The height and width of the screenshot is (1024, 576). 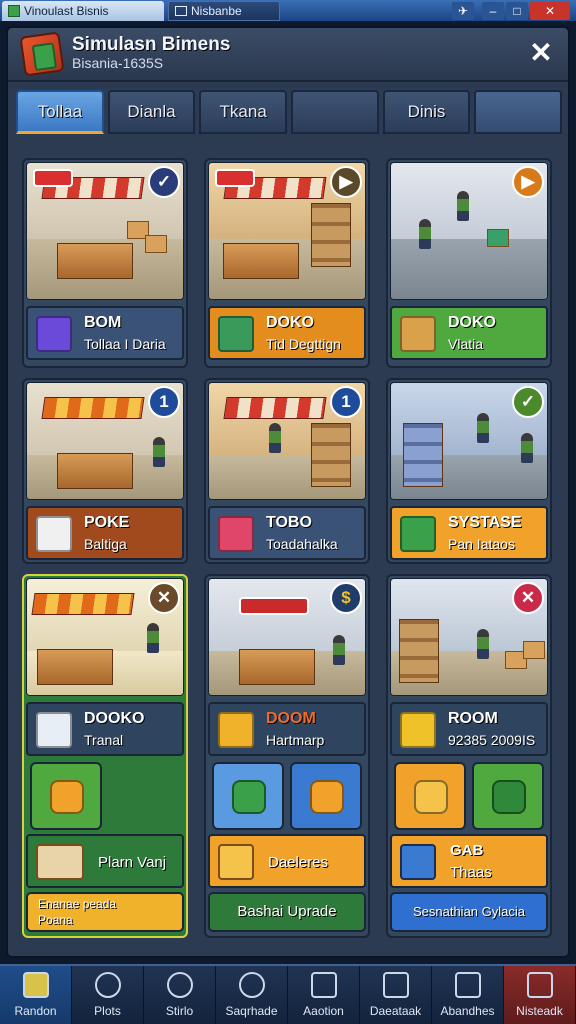 I want to click on os-tab-second: Nisbanbe, so click(x=224, y=11).